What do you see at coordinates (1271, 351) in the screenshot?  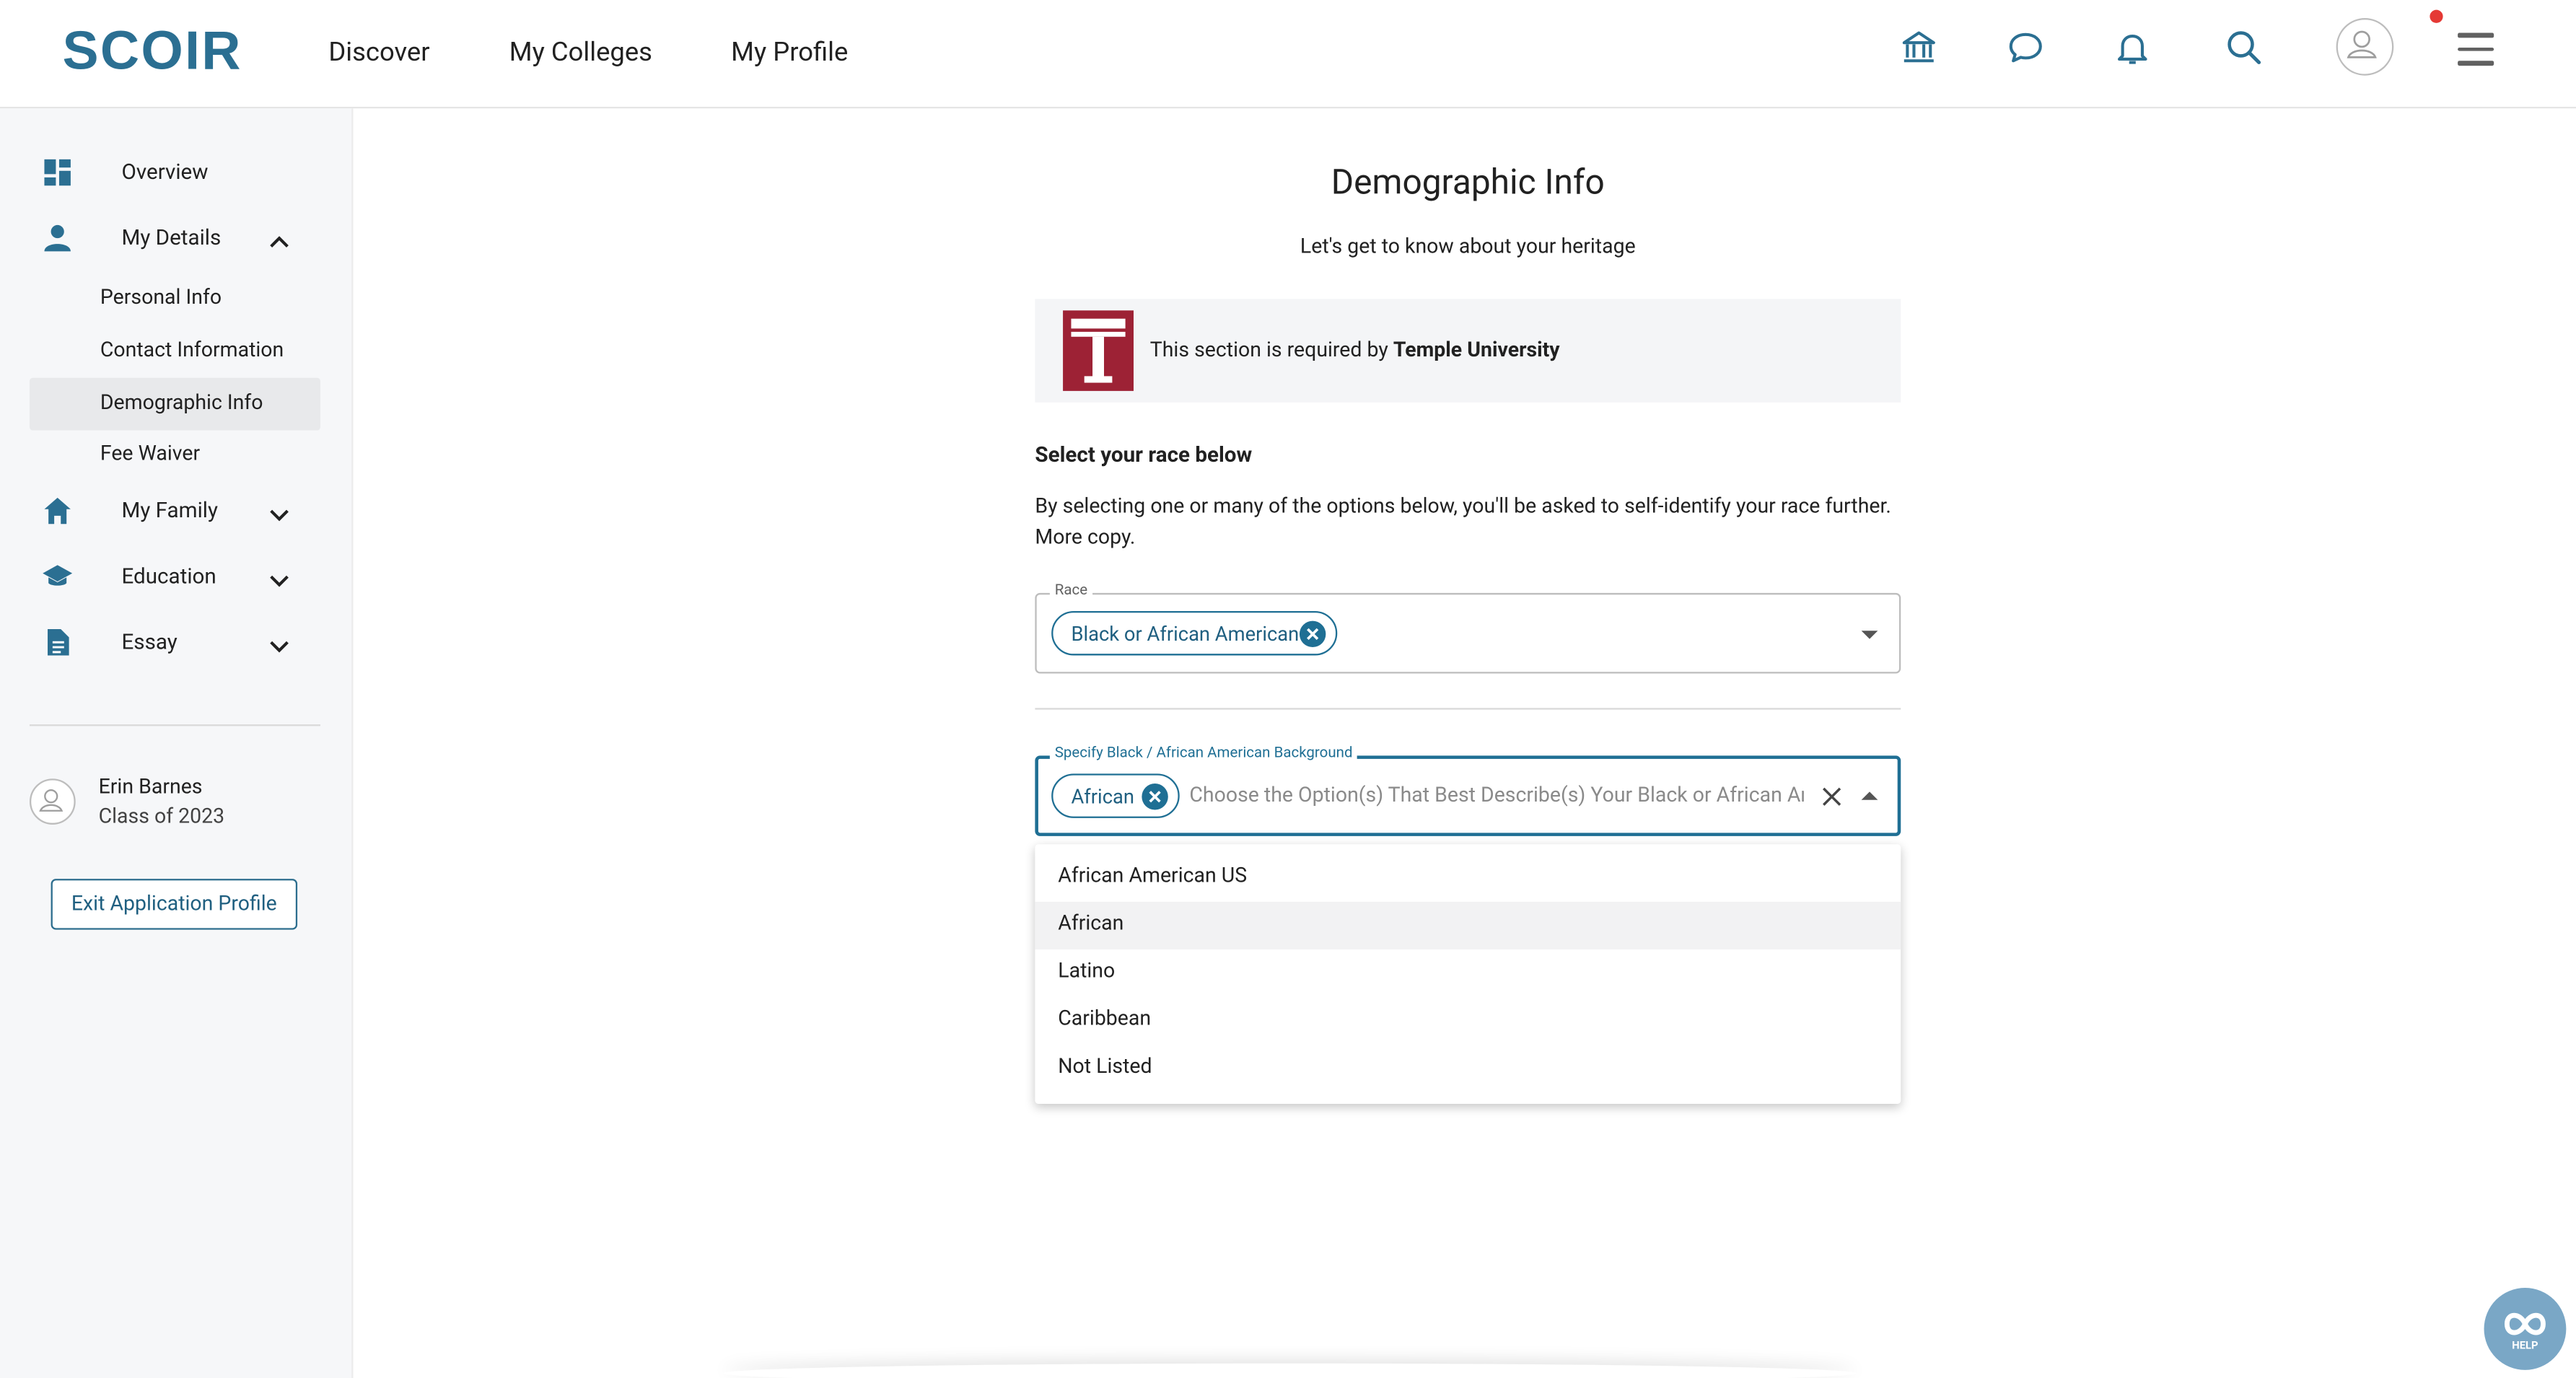 I see `requirement-prefix: This section is required by` at bounding box center [1271, 351].